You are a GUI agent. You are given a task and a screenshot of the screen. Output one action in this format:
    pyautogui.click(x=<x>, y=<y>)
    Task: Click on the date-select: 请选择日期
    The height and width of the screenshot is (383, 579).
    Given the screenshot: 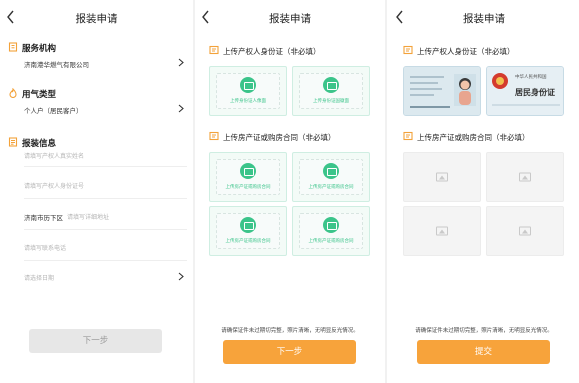 What is the action you would take?
    pyautogui.click(x=39, y=277)
    